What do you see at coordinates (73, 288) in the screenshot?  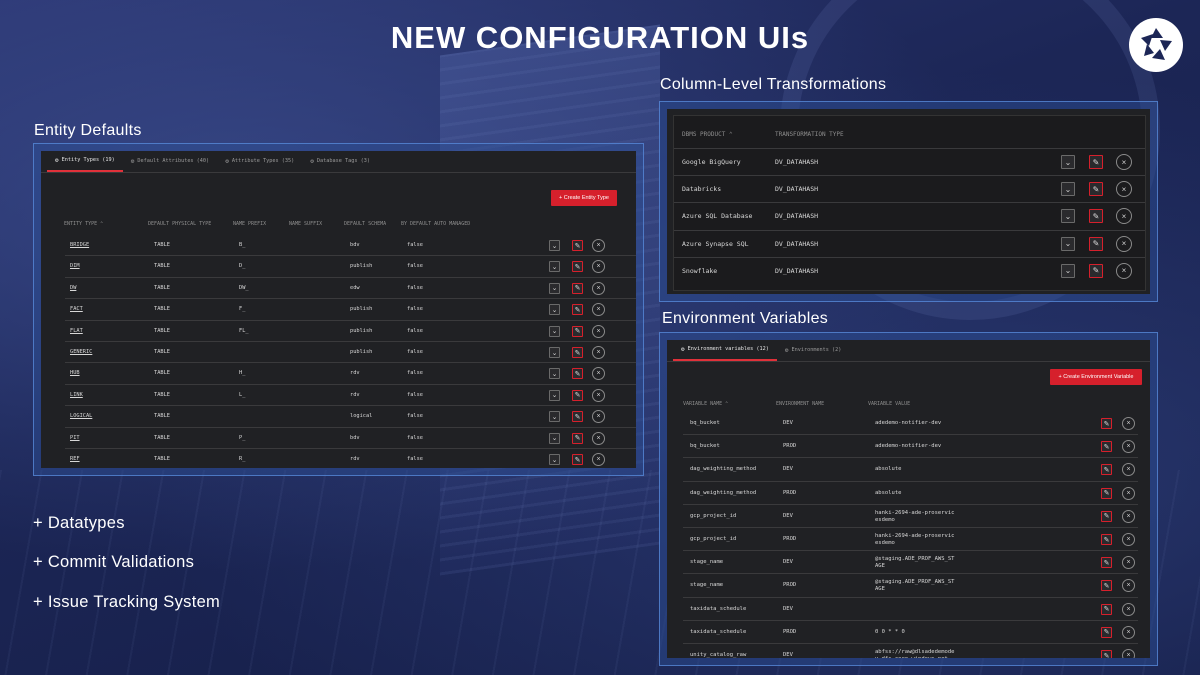 I see `entity-type-link: DW` at bounding box center [73, 288].